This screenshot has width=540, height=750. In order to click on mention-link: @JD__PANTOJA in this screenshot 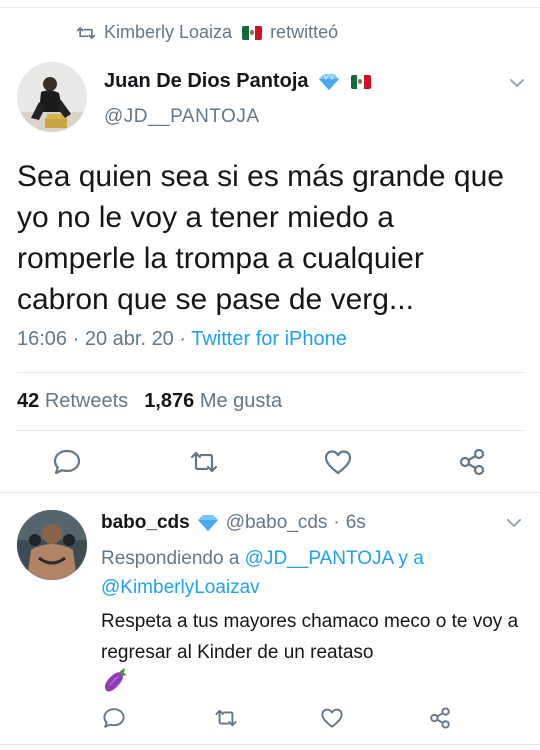, I will do `click(319, 558)`.